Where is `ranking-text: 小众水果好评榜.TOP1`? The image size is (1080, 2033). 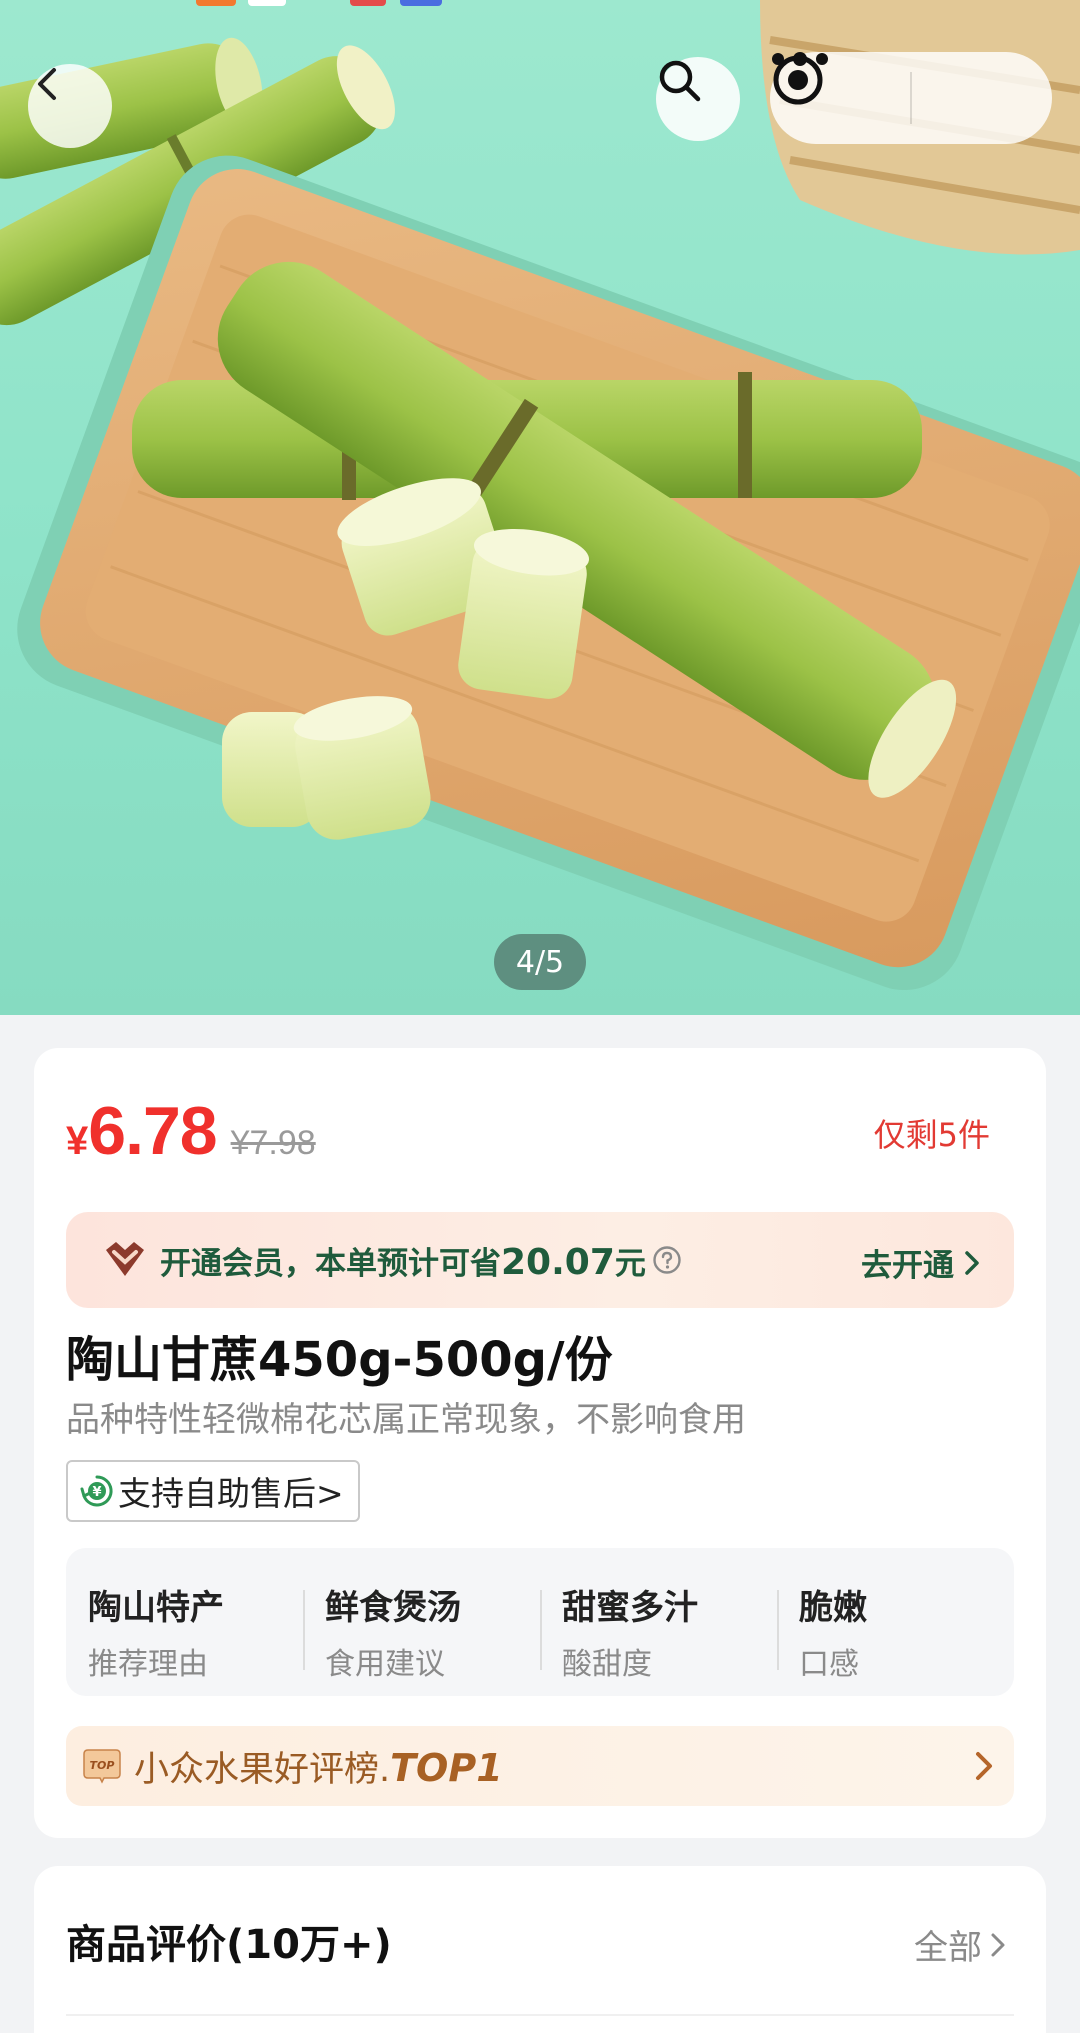 ranking-text: 小众水果好评榜.TOP1 is located at coordinates (318, 1766).